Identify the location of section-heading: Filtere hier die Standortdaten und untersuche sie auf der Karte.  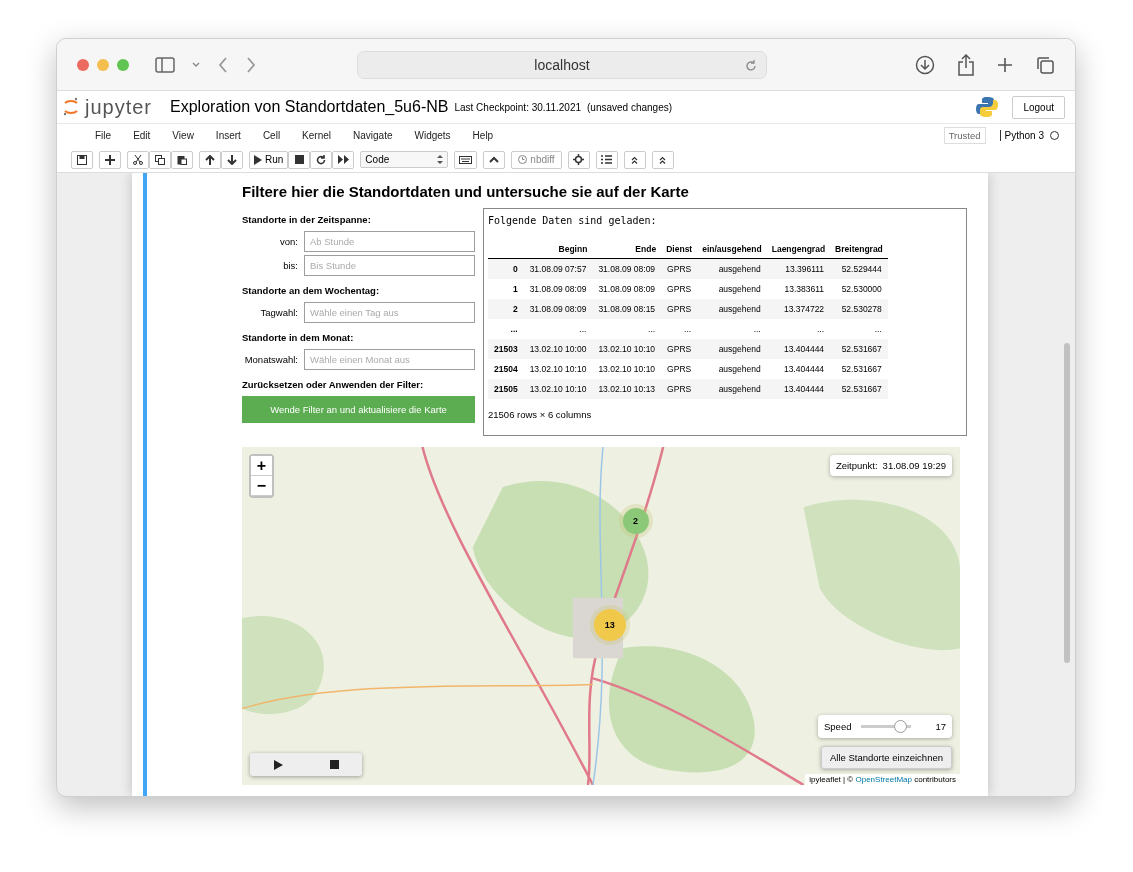
(466, 191).